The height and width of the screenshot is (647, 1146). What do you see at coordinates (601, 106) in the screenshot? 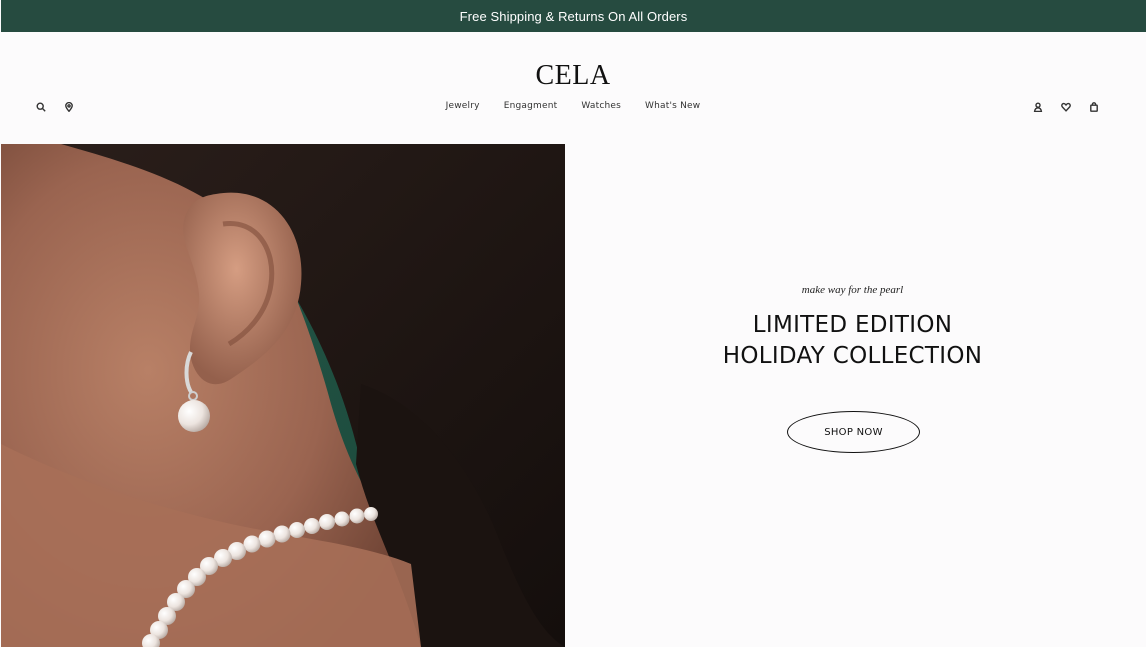
I see `nav-item-watches: Watches` at bounding box center [601, 106].